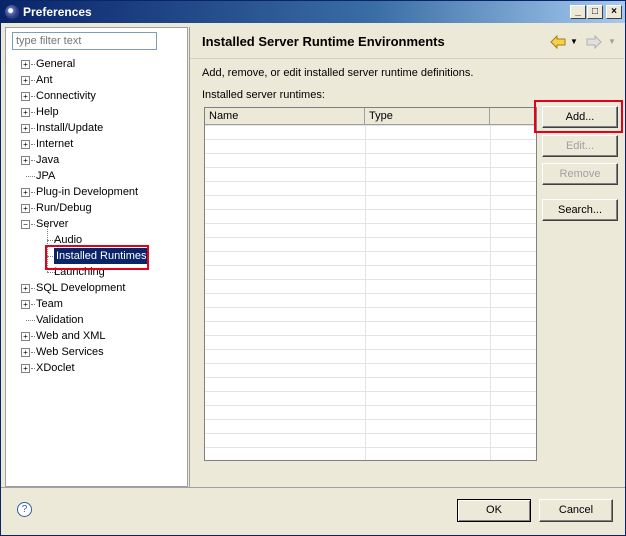 The width and height of the screenshot is (626, 536). What do you see at coordinates (97, 320) in the screenshot?
I see `tree-item-validation: Validation` at bounding box center [97, 320].